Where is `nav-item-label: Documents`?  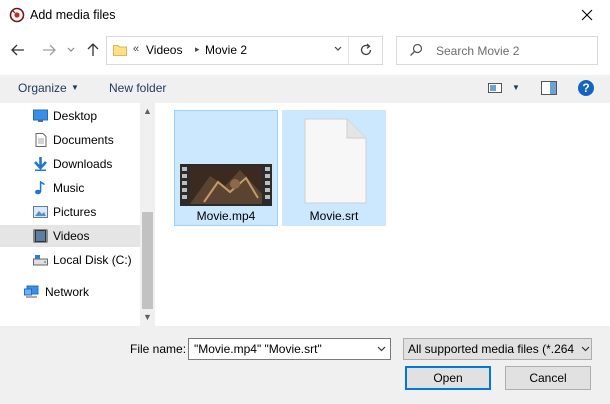
nav-item-label: Documents is located at coordinates (83, 140).